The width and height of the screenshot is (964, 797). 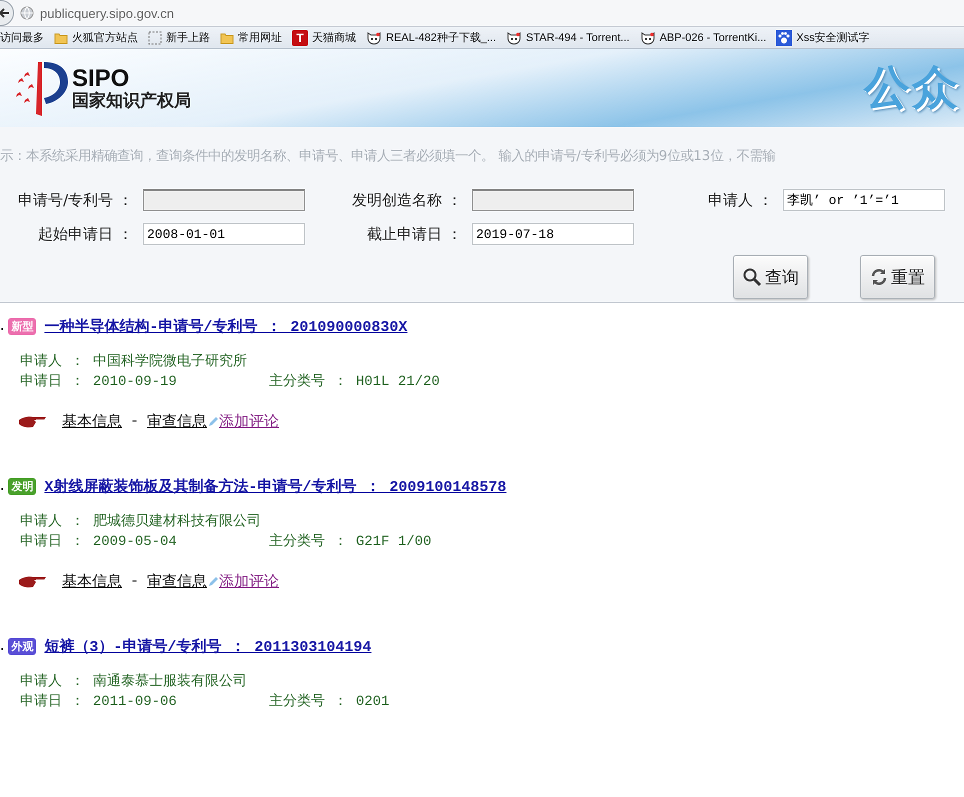 What do you see at coordinates (85, 234) in the screenshot?
I see `field-label: 起始申请日 ：` at bounding box center [85, 234].